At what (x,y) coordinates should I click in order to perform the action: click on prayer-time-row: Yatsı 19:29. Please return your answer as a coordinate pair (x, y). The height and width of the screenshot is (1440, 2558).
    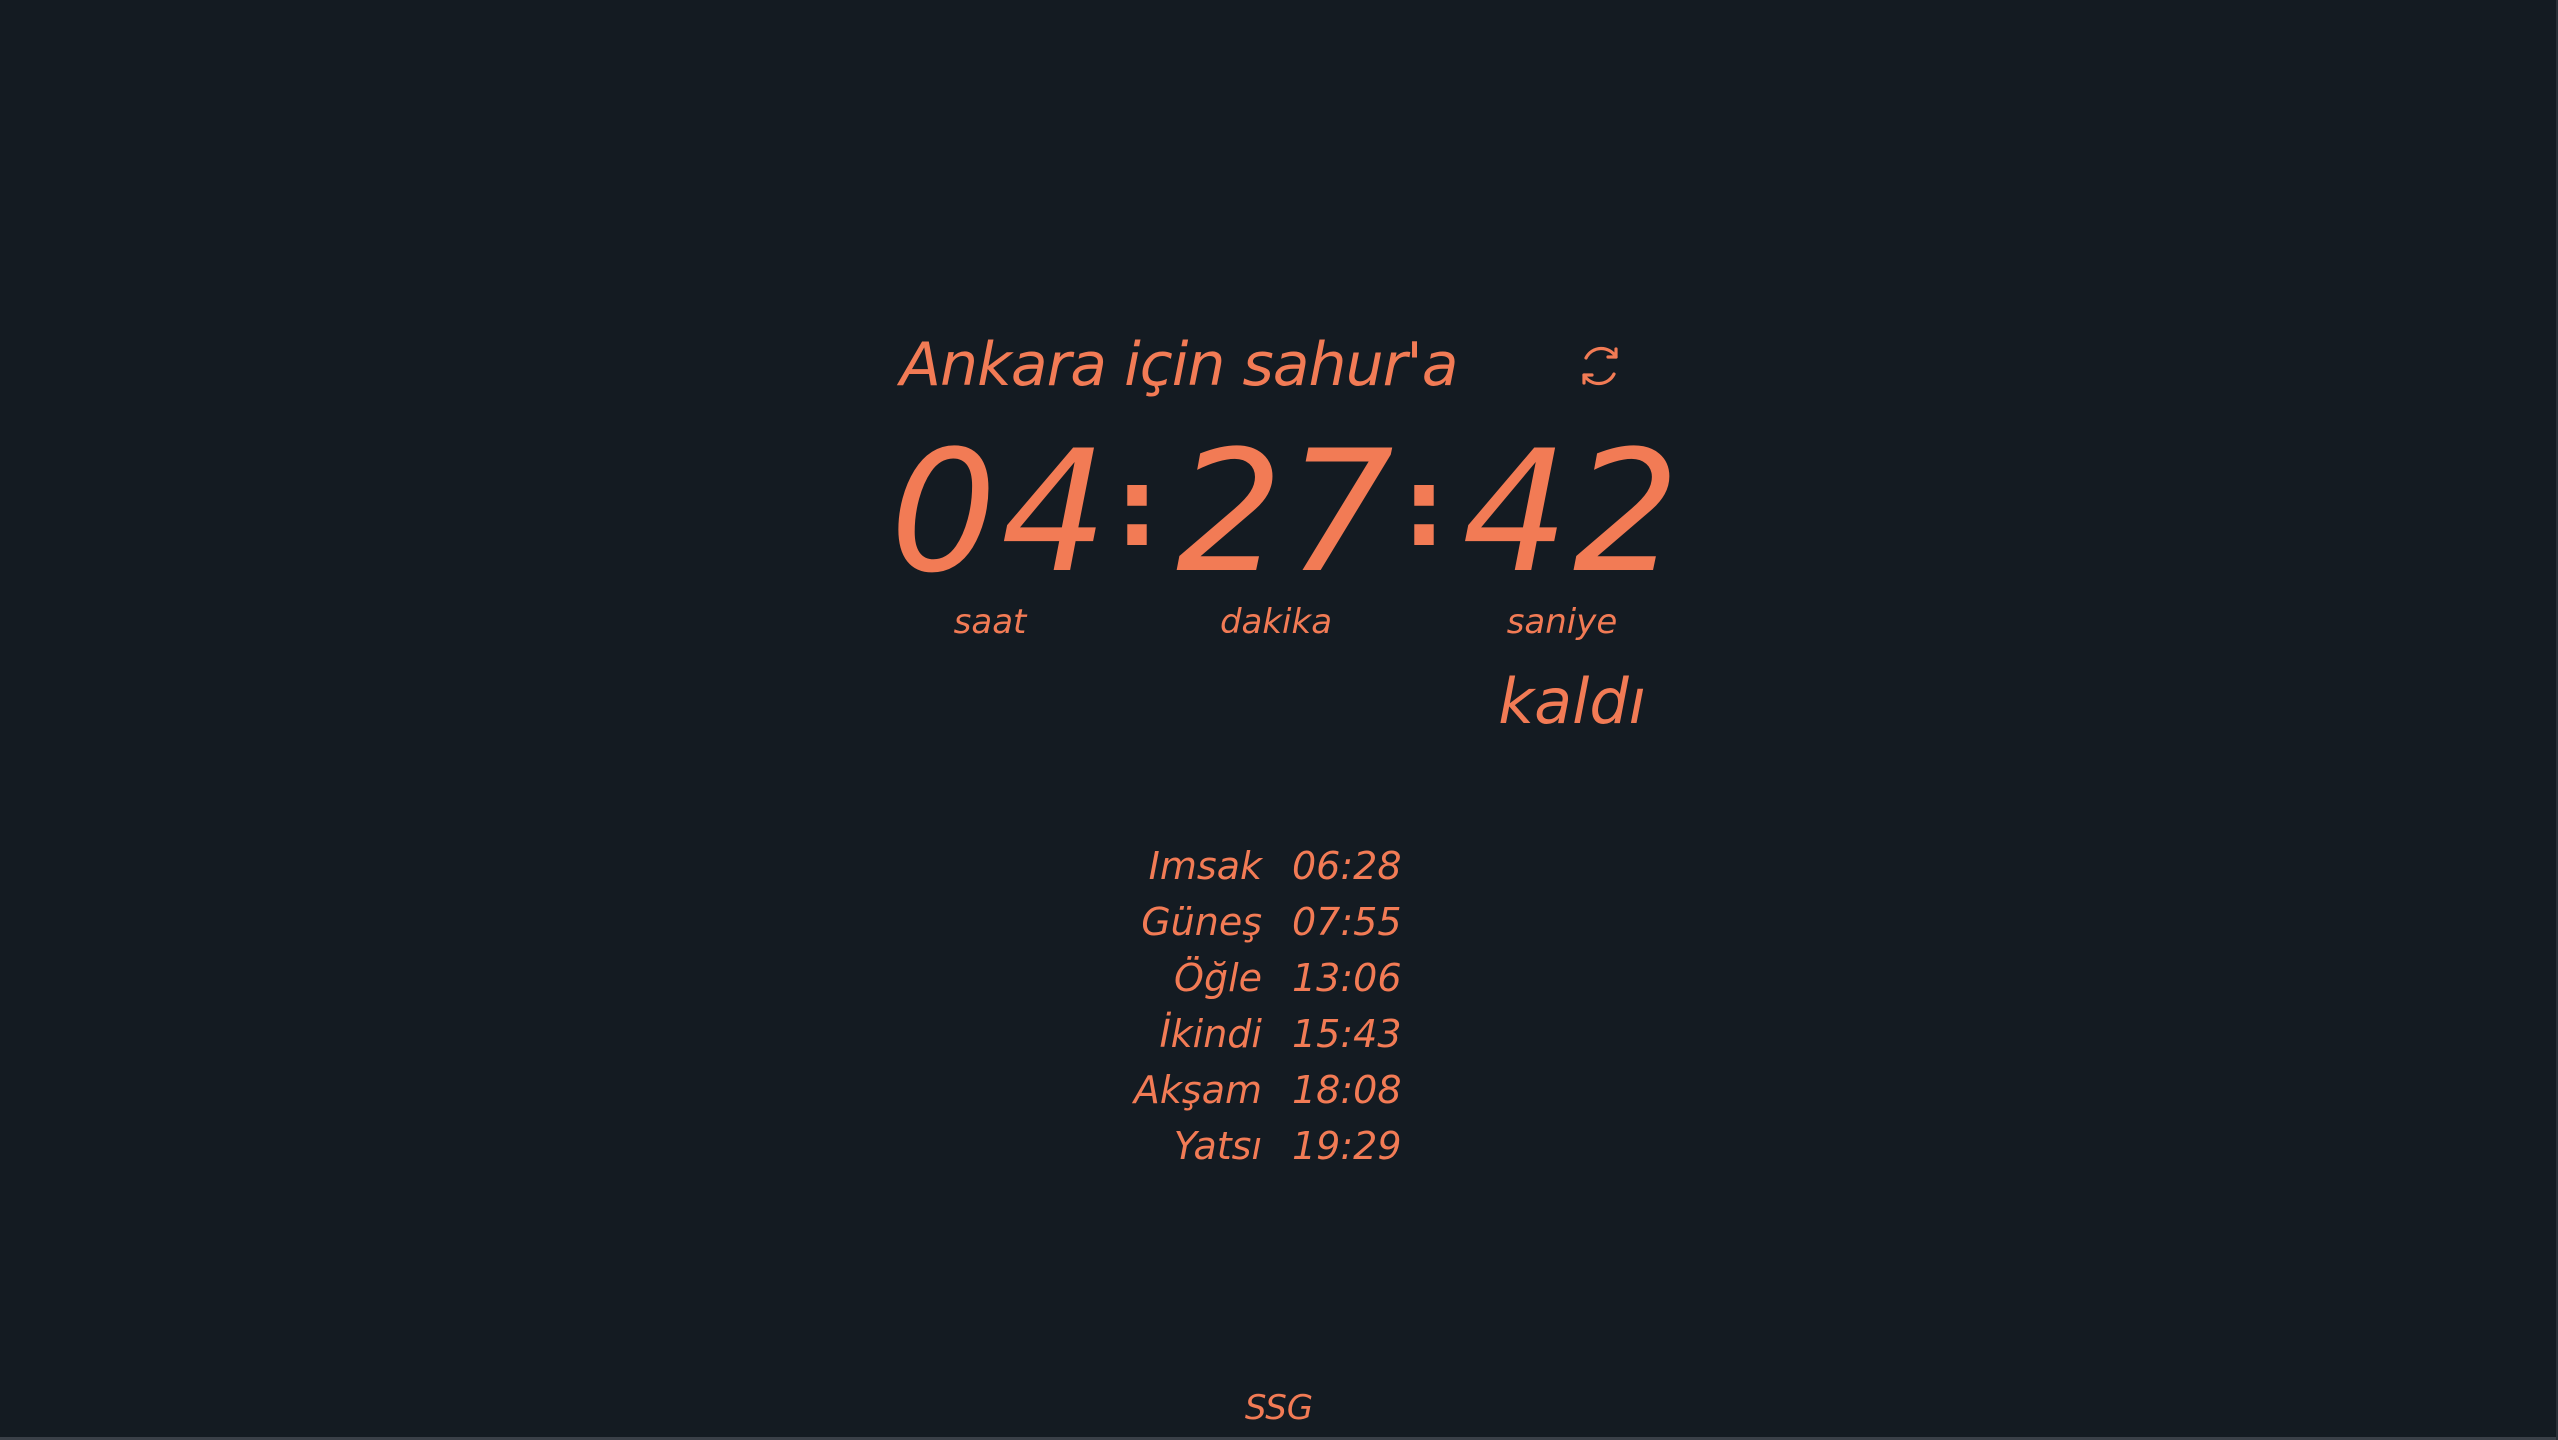
    Looking at the image, I should click on (1300, 1146).